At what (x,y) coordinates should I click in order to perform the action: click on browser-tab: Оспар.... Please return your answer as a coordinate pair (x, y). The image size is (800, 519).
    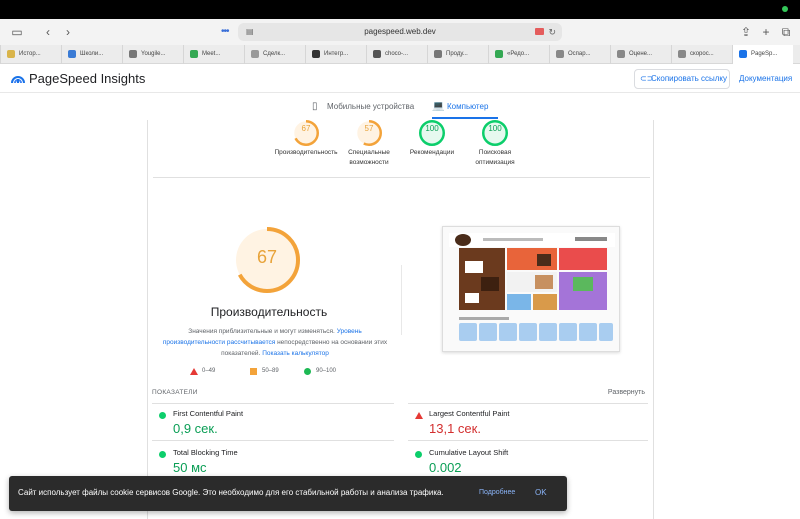
    Looking at the image, I should click on (579, 54).